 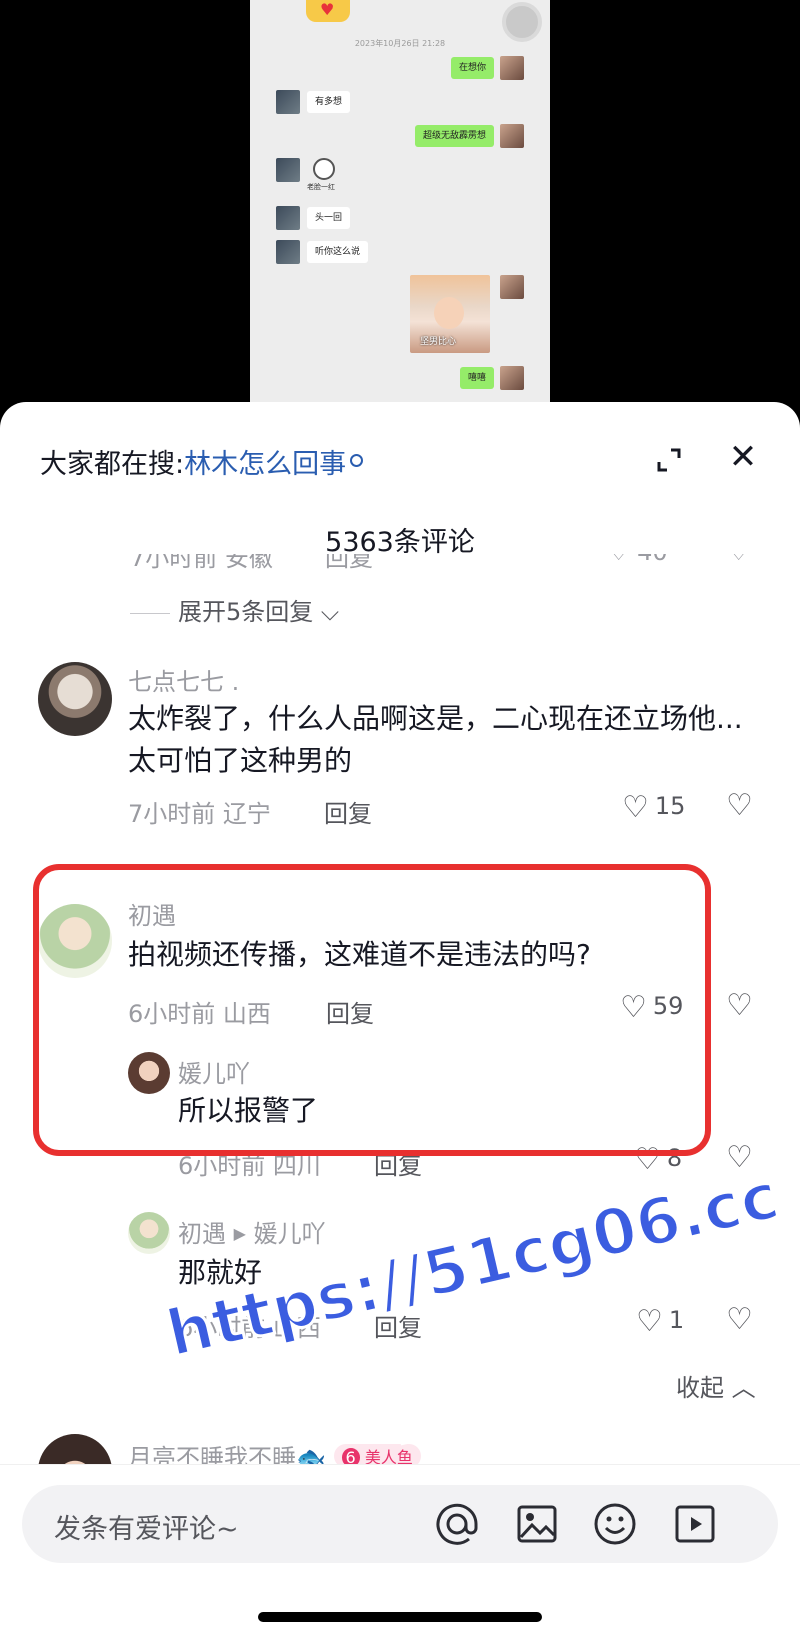 I want to click on chat-message: 听你这么说, so click(x=400, y=254).